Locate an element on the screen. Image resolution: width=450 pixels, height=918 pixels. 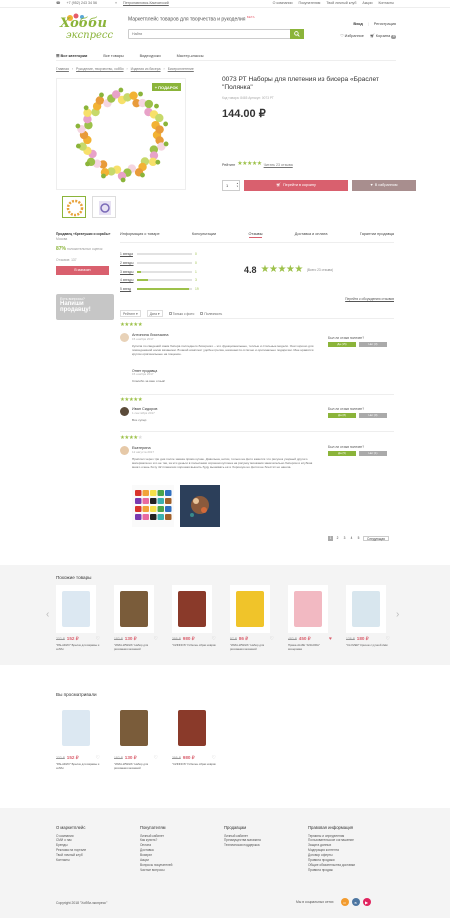
tab-info: Информация о товаре is located at coordinates (140, 235).